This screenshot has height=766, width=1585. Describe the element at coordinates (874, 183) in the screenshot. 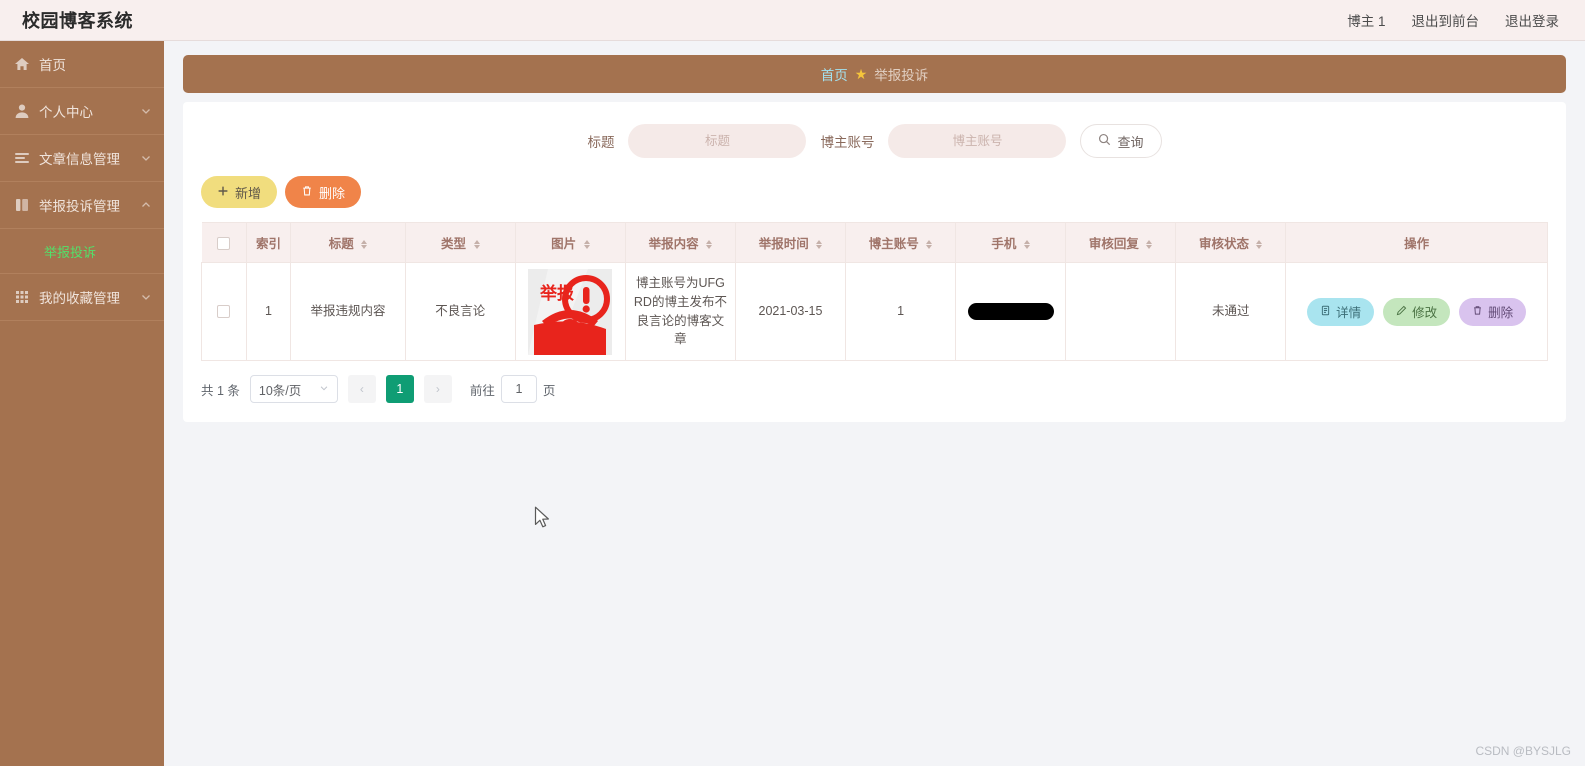

I see `table-toolbar: 新增 删除` at that location.